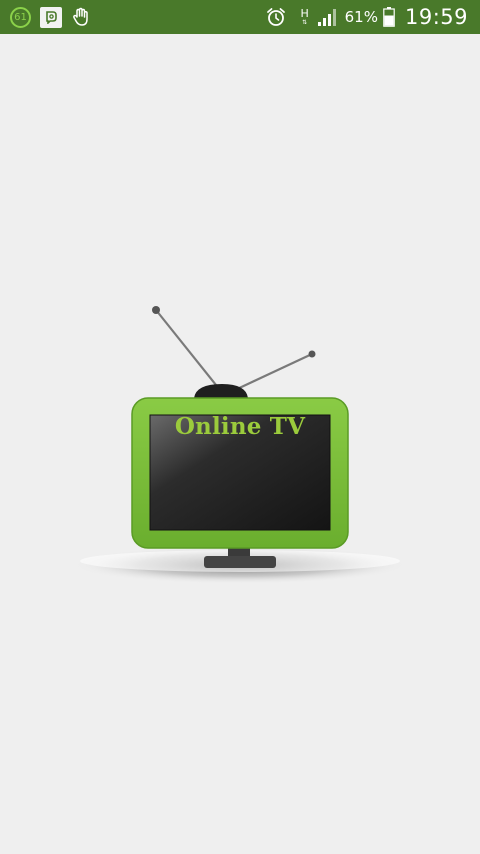 The image size is (480, 854). Describe the element at coordinates (80, 16) in the screenshot. I see `hand-icon` at that location.